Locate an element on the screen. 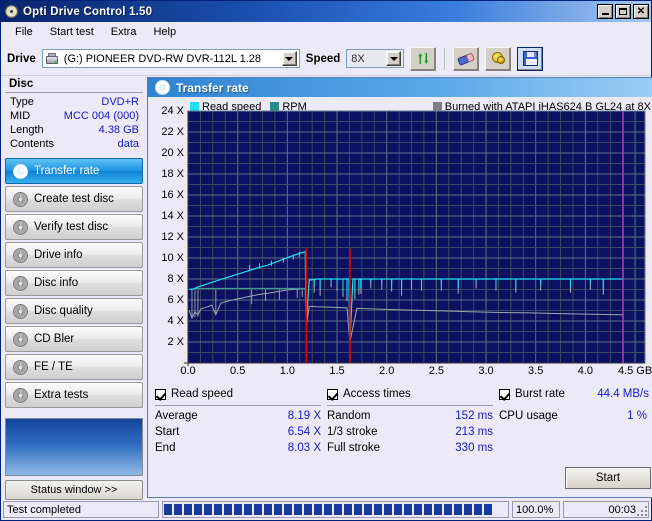  sidebar-item-extra-tests: Extra tests is located at coordinates (74, 395).